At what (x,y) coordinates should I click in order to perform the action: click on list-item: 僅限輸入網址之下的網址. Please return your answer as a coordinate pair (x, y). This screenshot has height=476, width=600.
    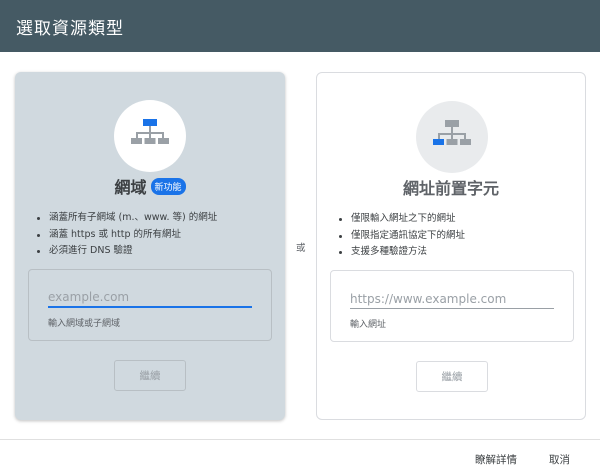
    Looking at the image, I should click on (457, 219).